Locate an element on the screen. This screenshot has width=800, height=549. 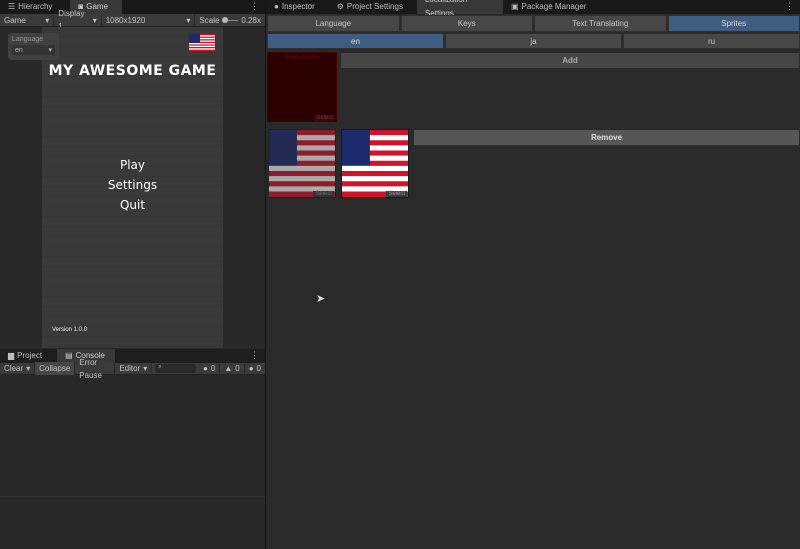
list-icon: ☰ is located at coordinates (12, 6).